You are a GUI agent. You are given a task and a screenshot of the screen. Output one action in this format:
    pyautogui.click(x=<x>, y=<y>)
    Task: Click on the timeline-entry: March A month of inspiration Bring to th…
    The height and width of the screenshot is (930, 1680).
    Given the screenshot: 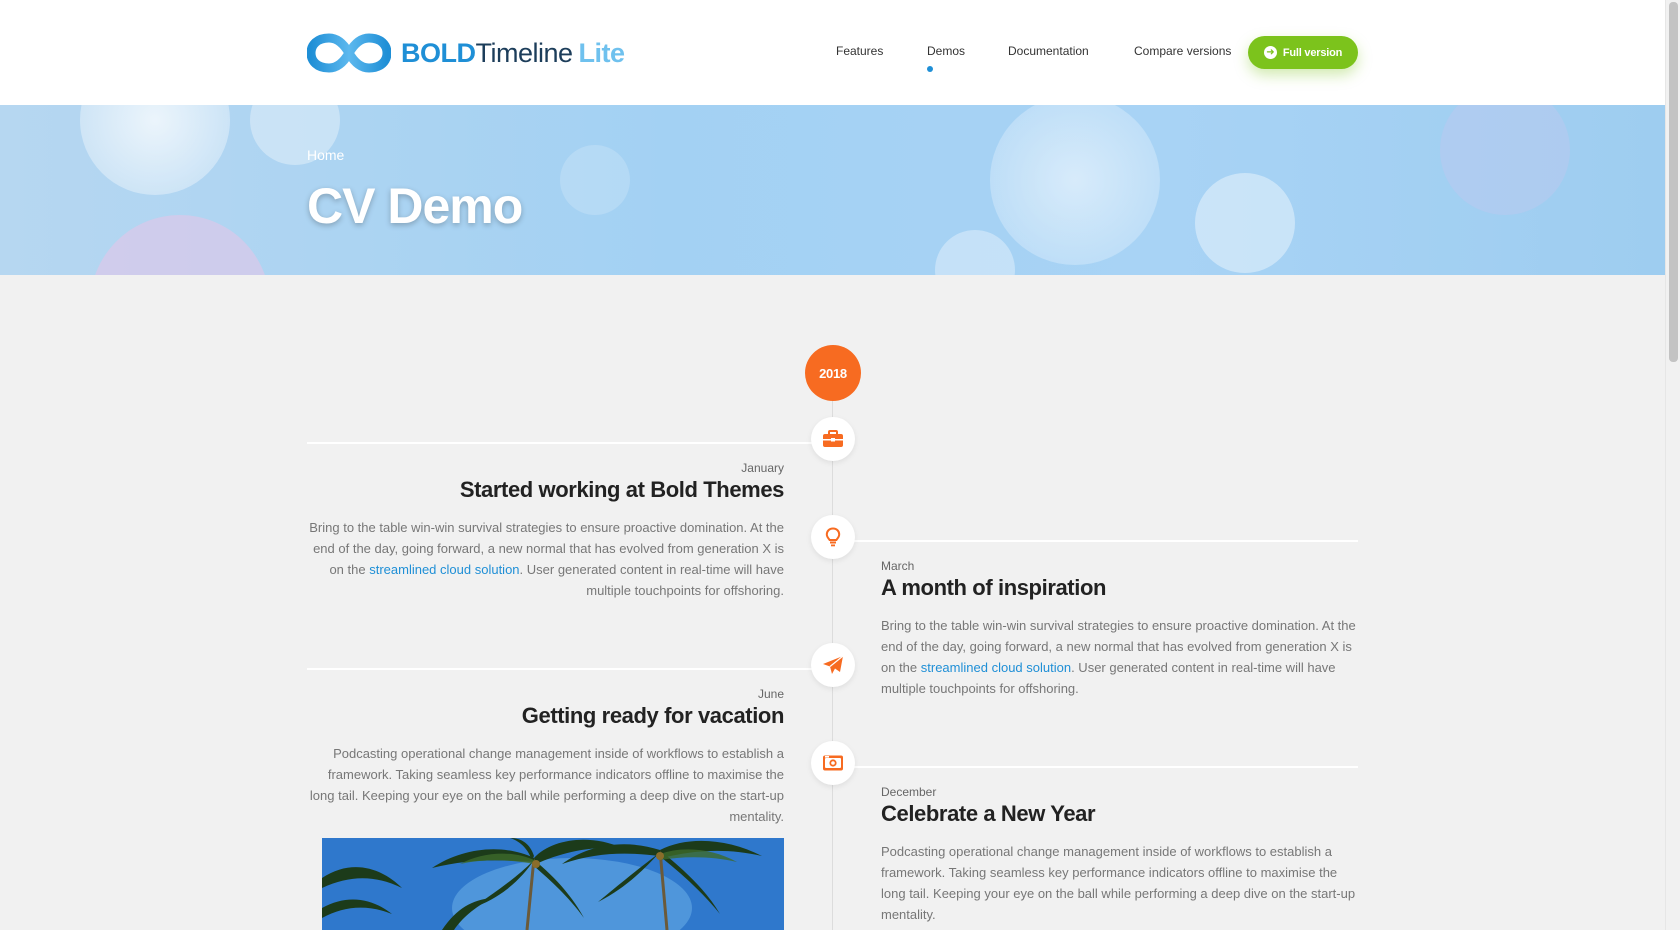 What is the action you would take?
    pyautogui.click(x=1119, y=629)
    